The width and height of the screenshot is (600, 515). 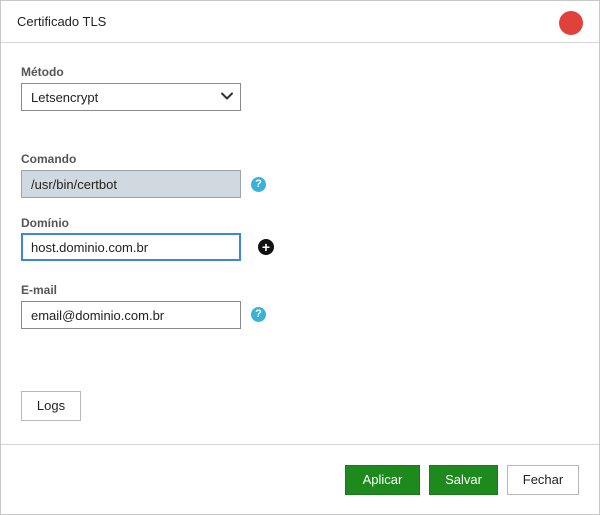 I want to click on add-domain-icon: +, so click(x=266, y=247).